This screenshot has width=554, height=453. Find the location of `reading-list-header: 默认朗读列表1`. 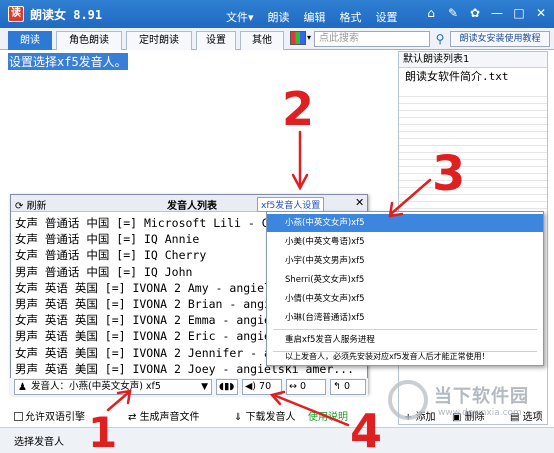

reading-list-header: 默认朗读列表1 is located at coordinates (473, 60).